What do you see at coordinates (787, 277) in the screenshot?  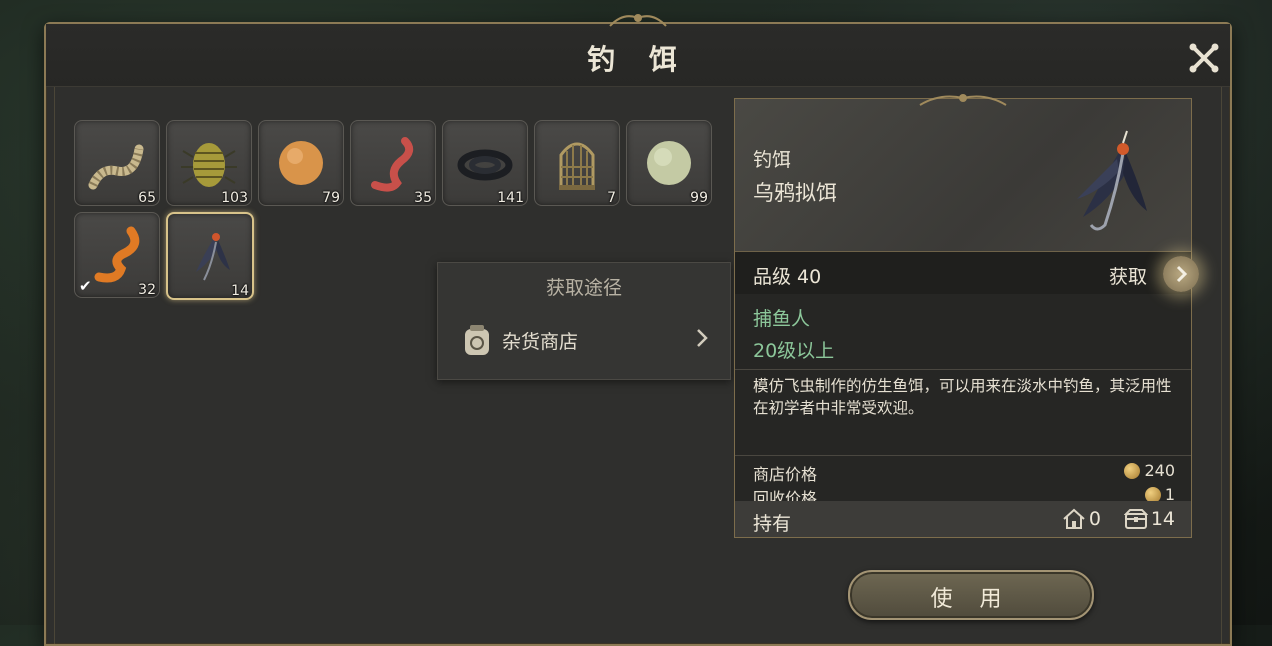 I see `item-grade: 品级 40` at bounding box center [787, 277].